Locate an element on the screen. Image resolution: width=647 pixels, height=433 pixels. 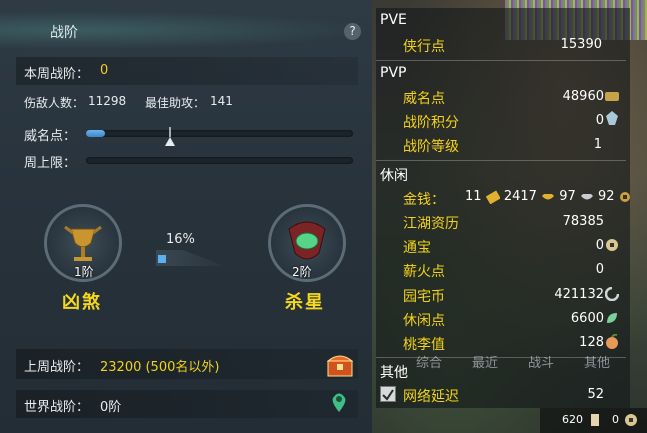
xiuxian-label: 休闲点 is located at coordinates (424, 321).